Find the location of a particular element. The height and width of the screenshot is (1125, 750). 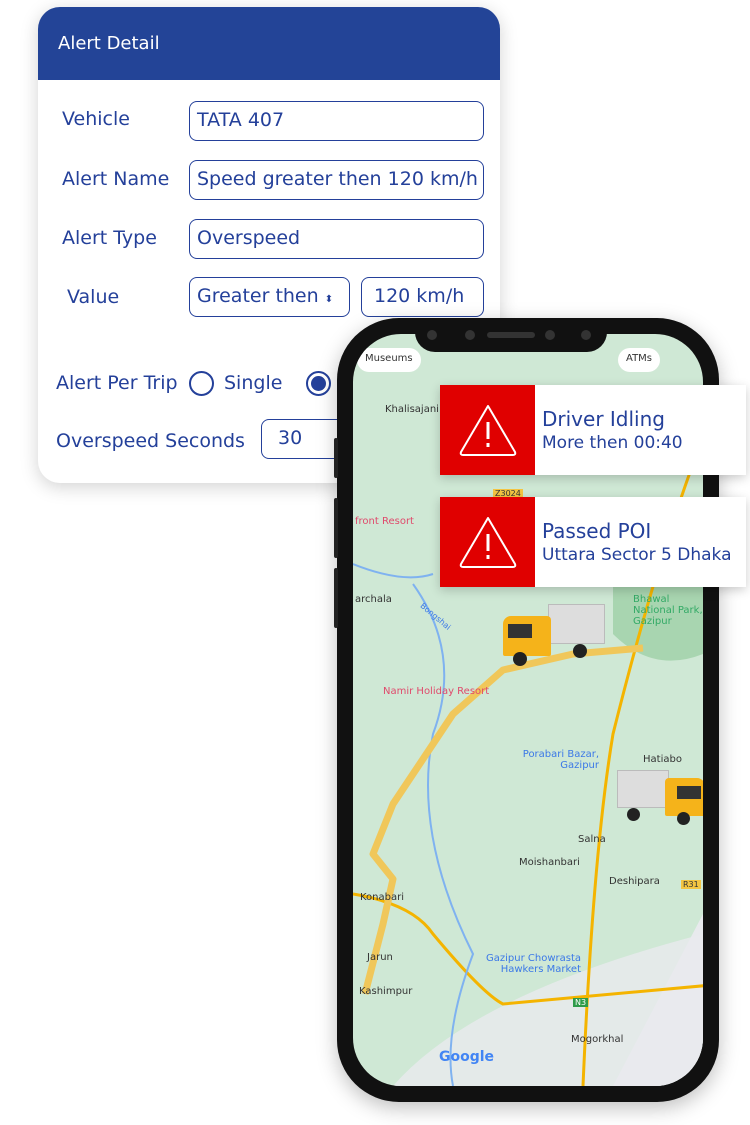

radio-single is located at coordinates (201, 383).